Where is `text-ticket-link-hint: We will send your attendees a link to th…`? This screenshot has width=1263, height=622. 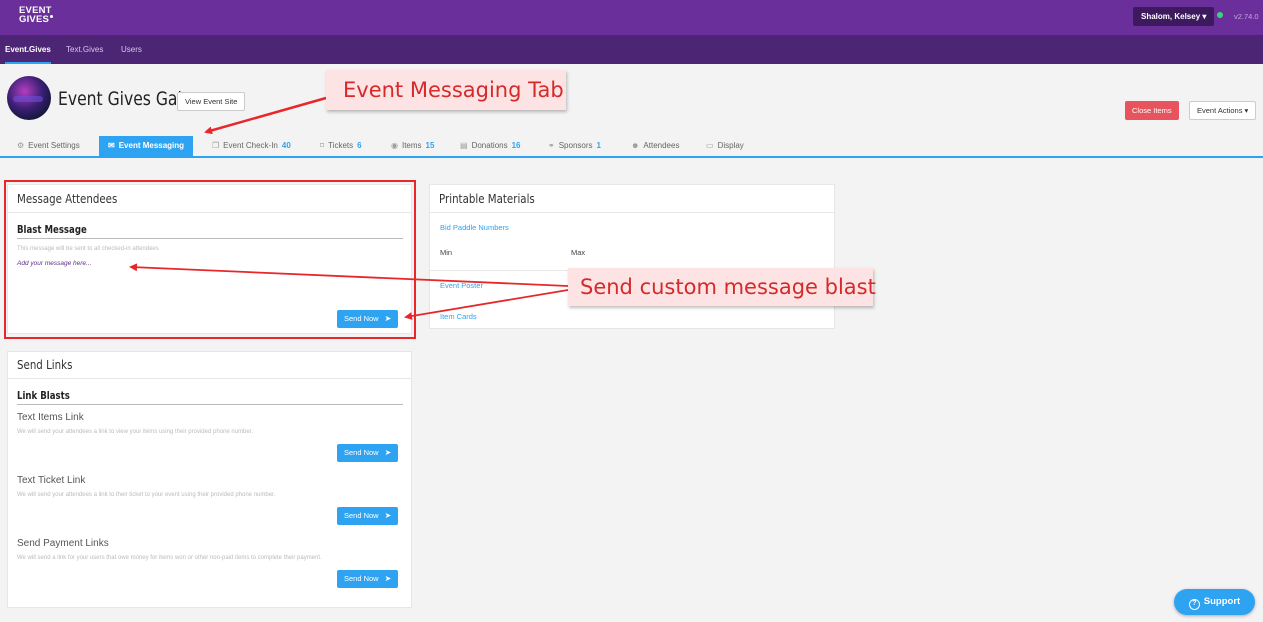 text-ticket-link-hint: We will send your attendees a link to th… is located at coordinates (146, 495).